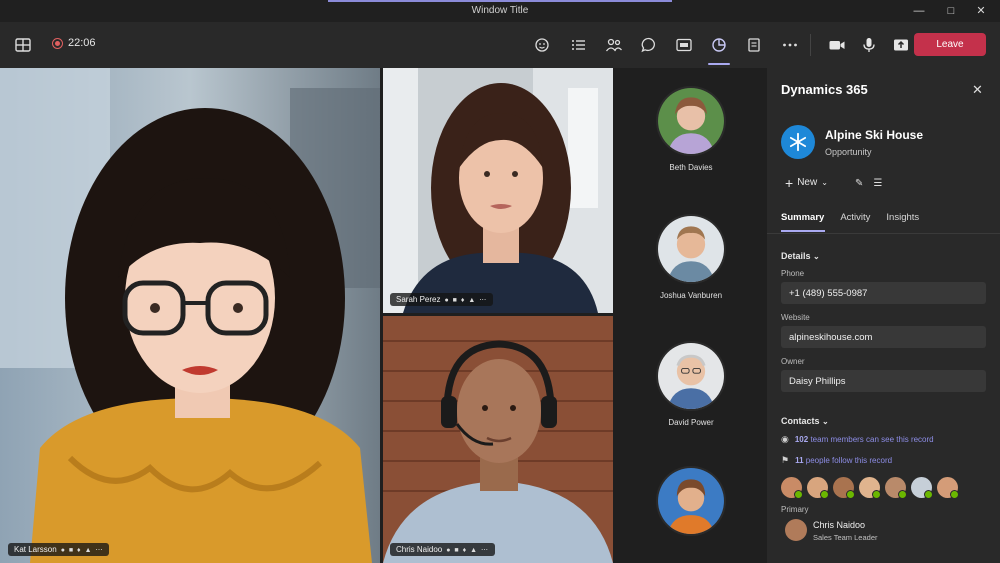 The height and width of the screenshot is (563, 1000). What do you see at coordinates (877, 183) in the screenshot?
I see `details-list-icon: ☰` at bounding box center [877, 183].